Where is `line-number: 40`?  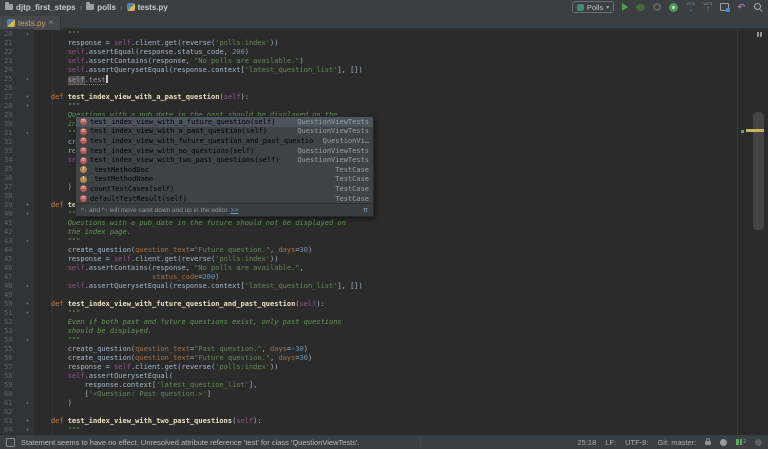 line-number: 40 is located at coordinates (10, 214).